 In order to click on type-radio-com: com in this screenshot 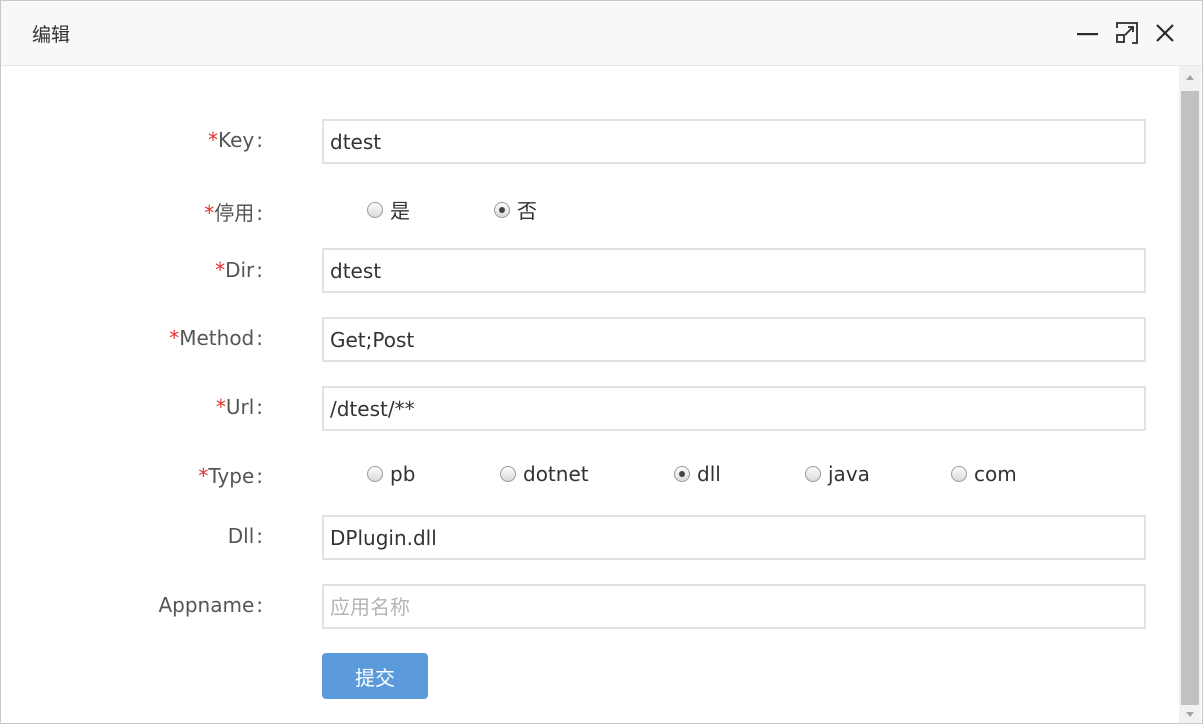, I will do `click(984, 474)`.